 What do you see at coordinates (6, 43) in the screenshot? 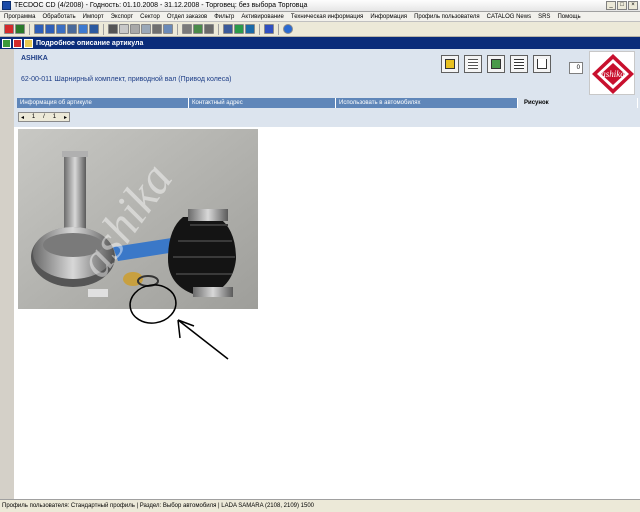
I see `panel-play-icon` at bounding box center [6, 43].